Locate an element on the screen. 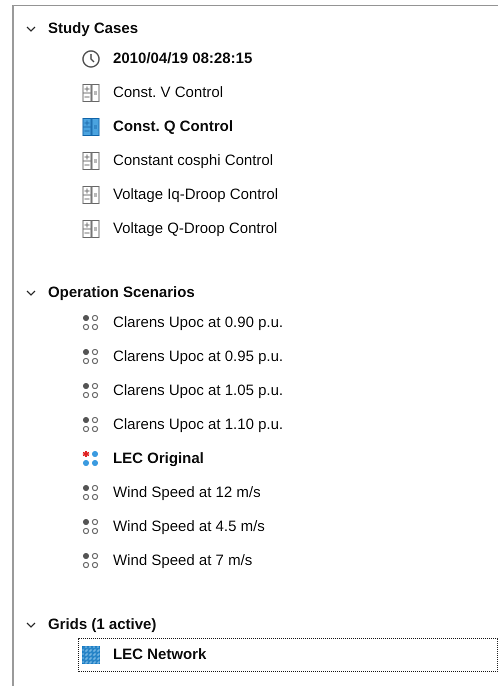 This screenshot has width=498, height=686. group-header: Study Cases is located at coordinates (93, 29).